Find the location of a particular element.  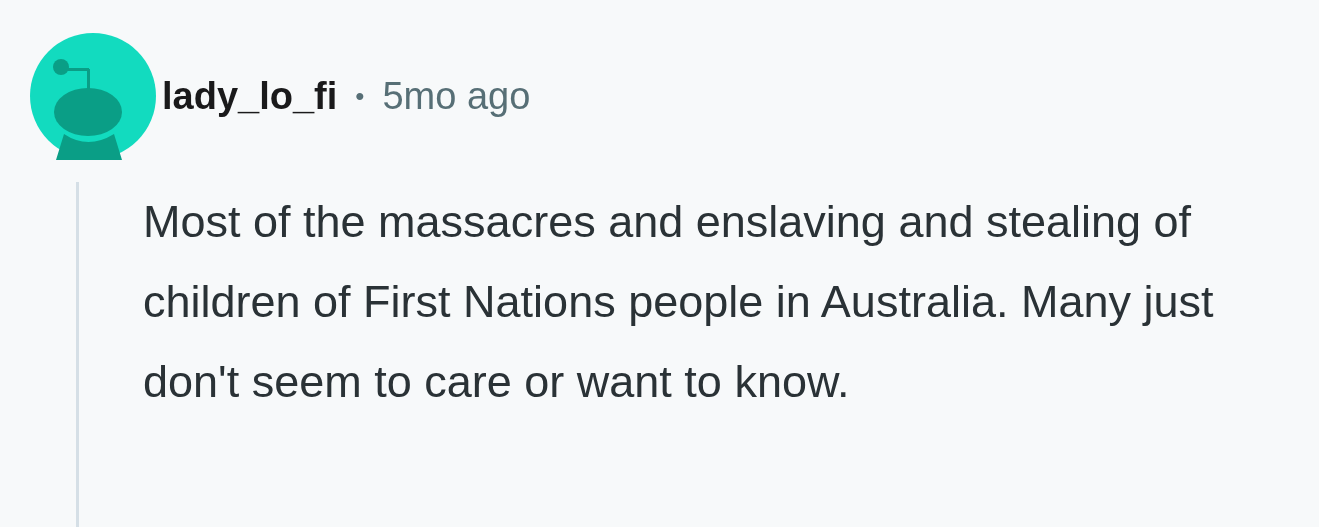

avatar-icon is located at coordinates (93, 96).